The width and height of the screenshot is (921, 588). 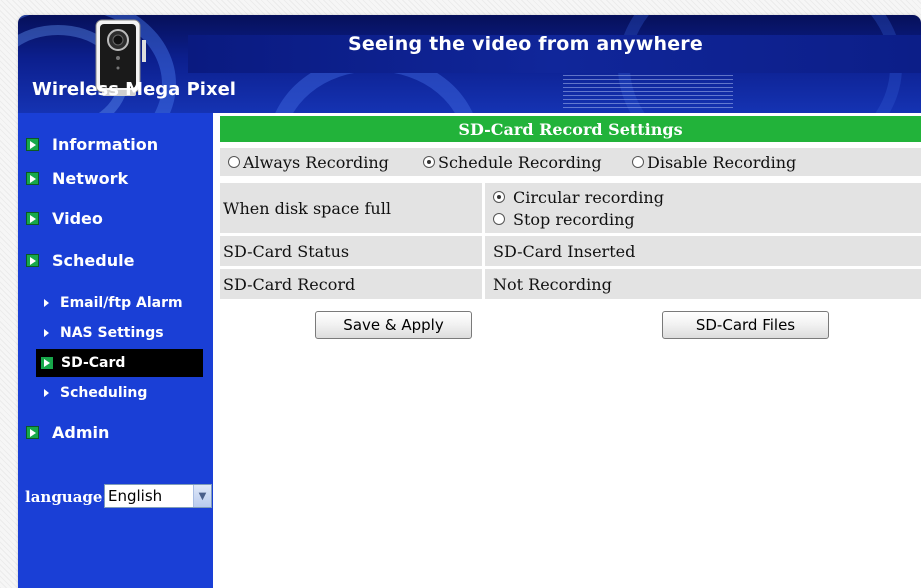 I want to click on subnav-nas-settings: NAS Settings, so click(x=126, y=333).